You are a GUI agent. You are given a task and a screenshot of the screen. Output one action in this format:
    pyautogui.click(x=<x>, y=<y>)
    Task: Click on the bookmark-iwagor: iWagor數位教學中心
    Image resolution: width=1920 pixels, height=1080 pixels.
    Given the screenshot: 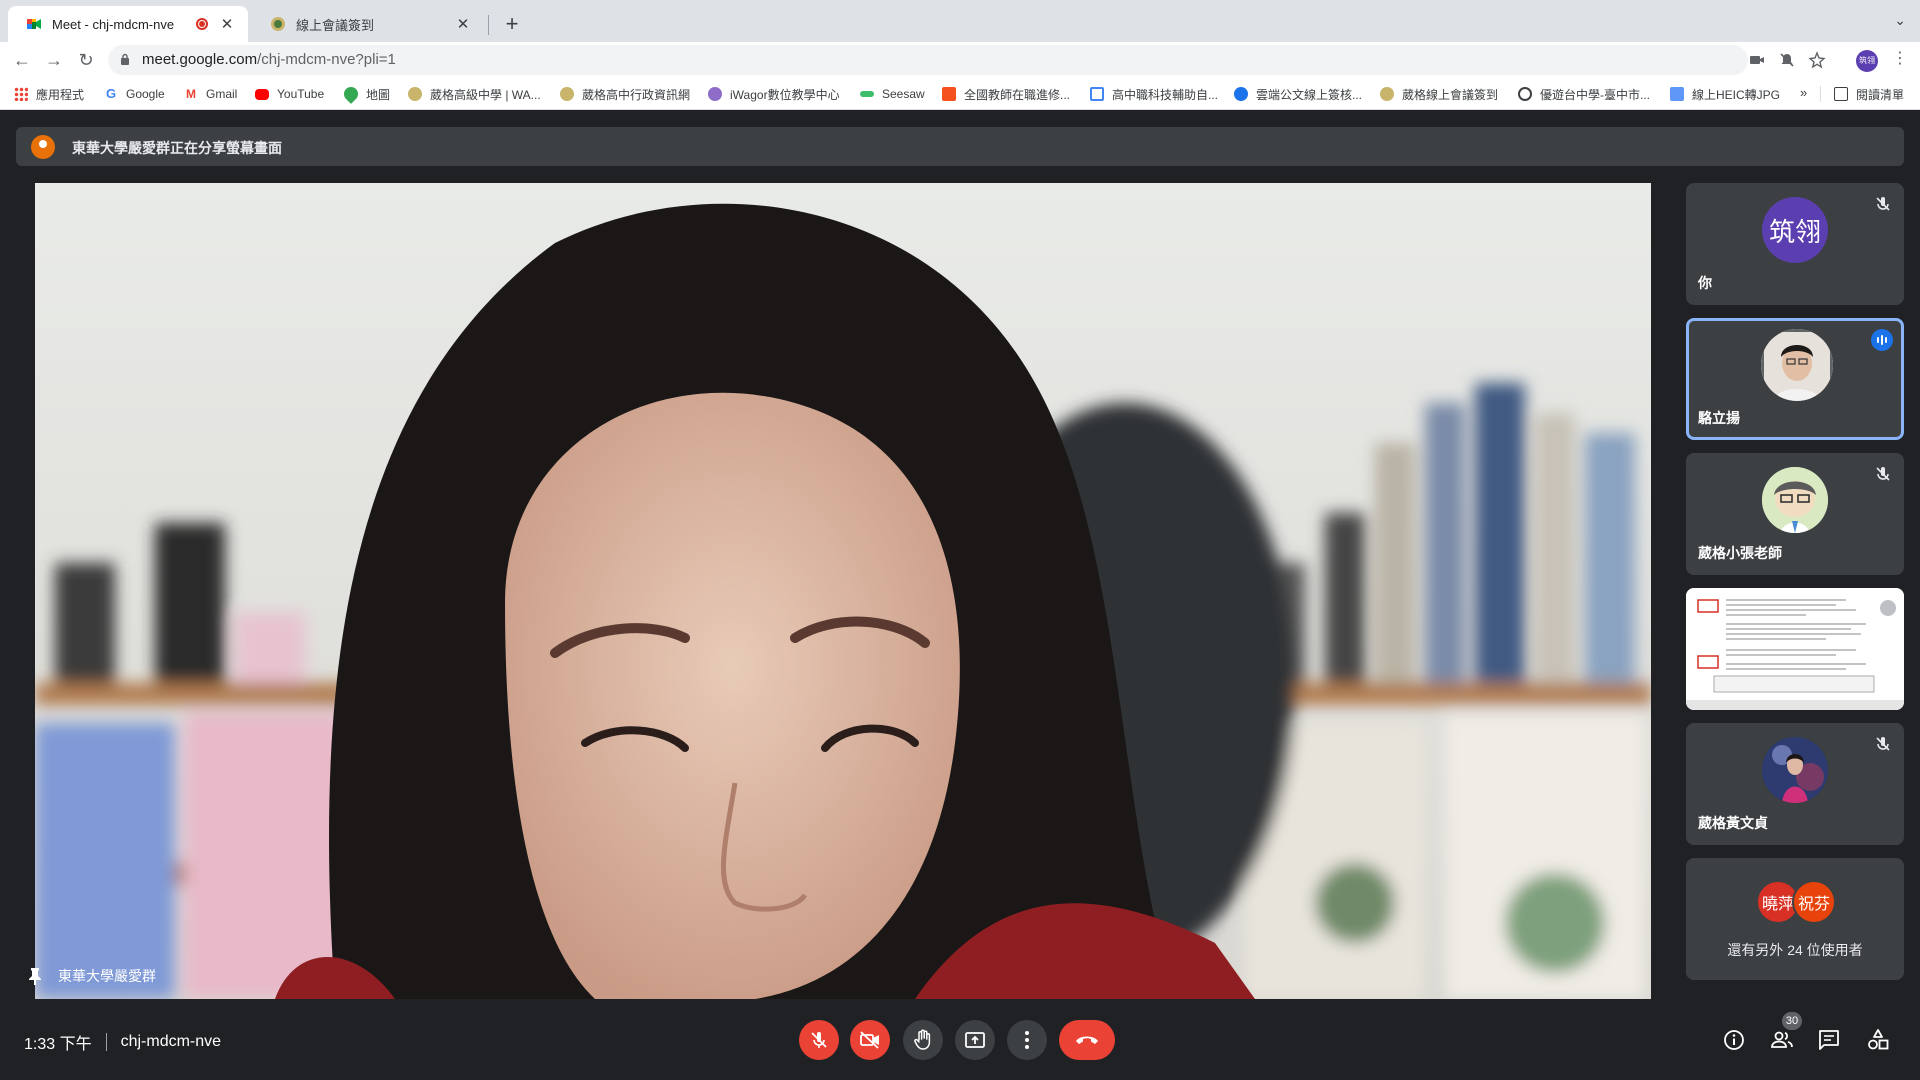 What is the action you would take?
    pyautogui.click(x=774, y=94)
    